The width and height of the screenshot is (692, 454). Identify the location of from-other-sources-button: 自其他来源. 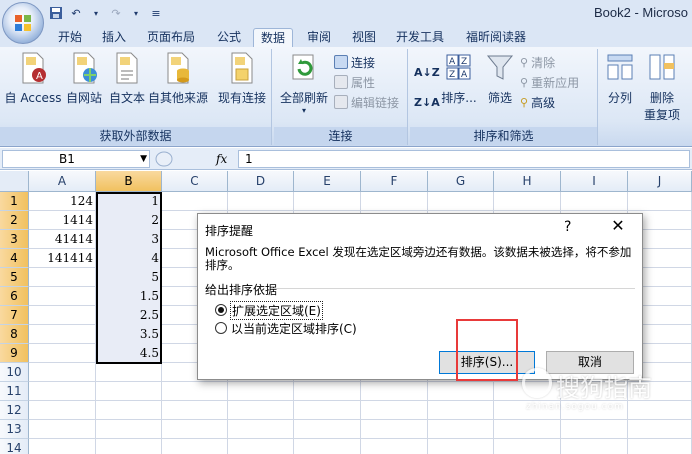
(178, 78).